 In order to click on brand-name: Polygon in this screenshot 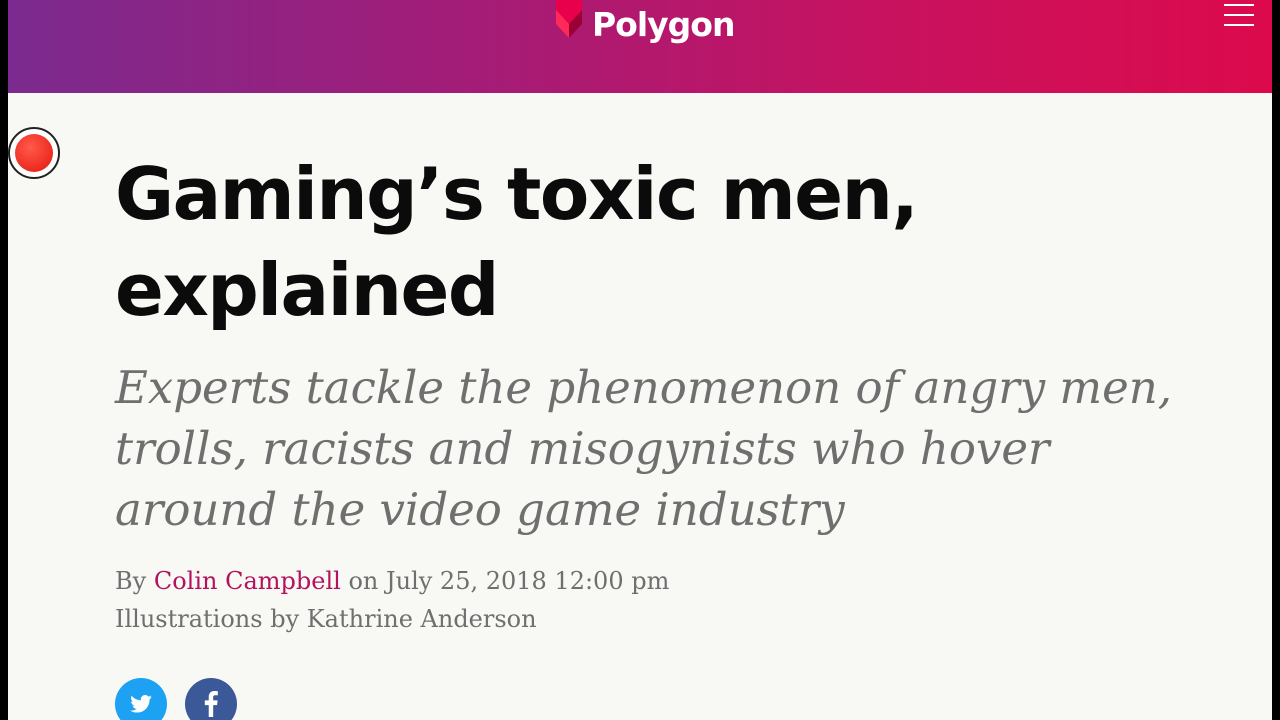, I will do `click(663, 24)`.